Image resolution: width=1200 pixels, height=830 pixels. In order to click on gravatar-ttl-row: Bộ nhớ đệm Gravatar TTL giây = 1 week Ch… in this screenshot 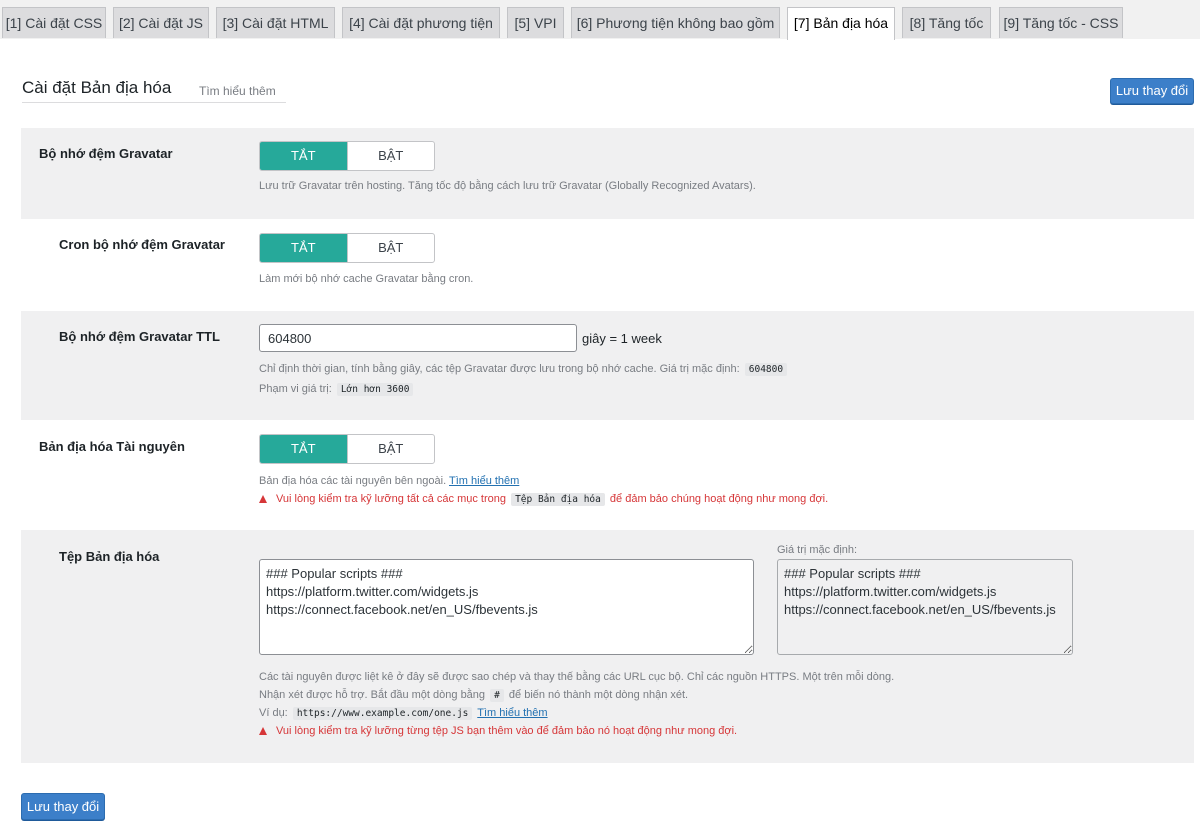, I will do `click(607, 365)`.